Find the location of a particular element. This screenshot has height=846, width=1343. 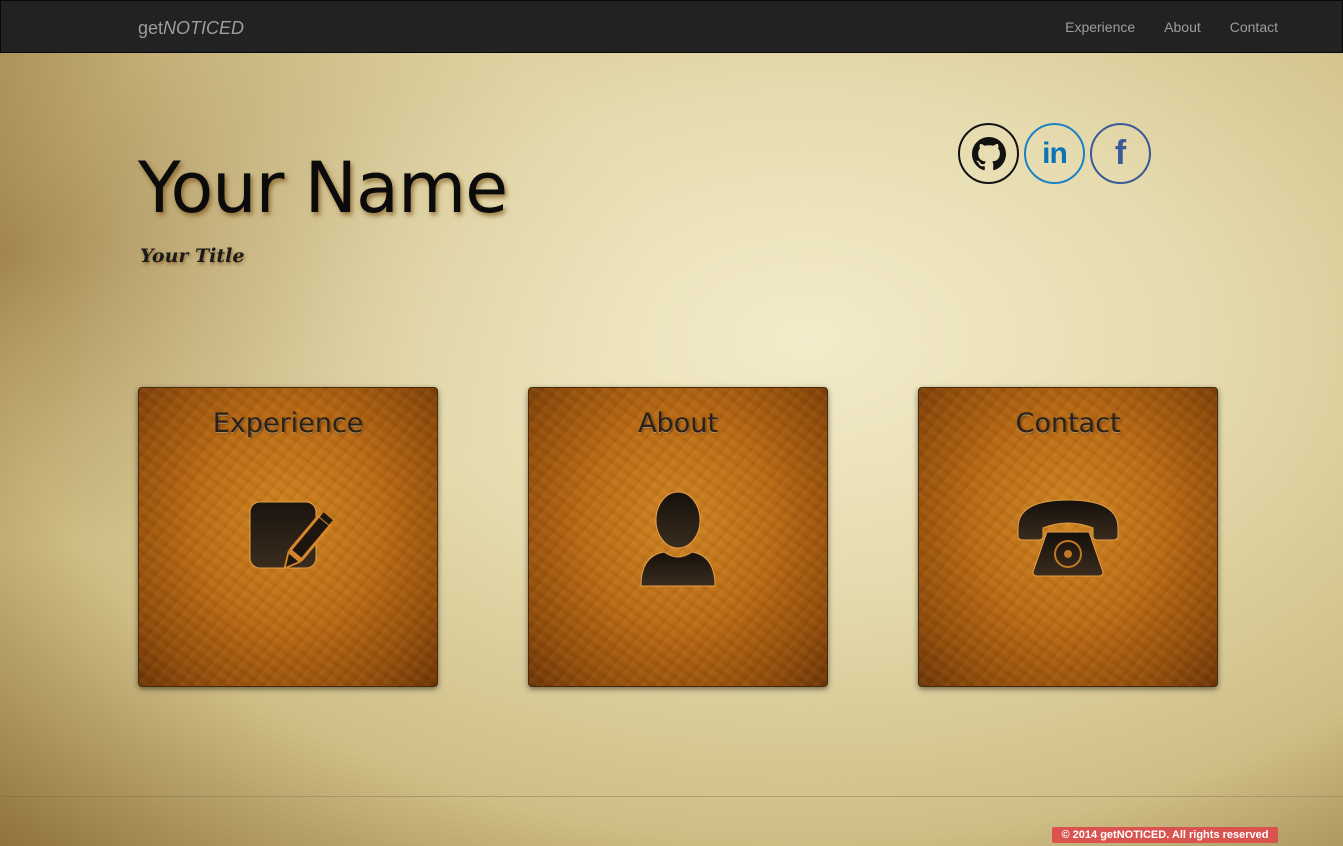

card-title: Contact is located at coordinates (1068, 423).